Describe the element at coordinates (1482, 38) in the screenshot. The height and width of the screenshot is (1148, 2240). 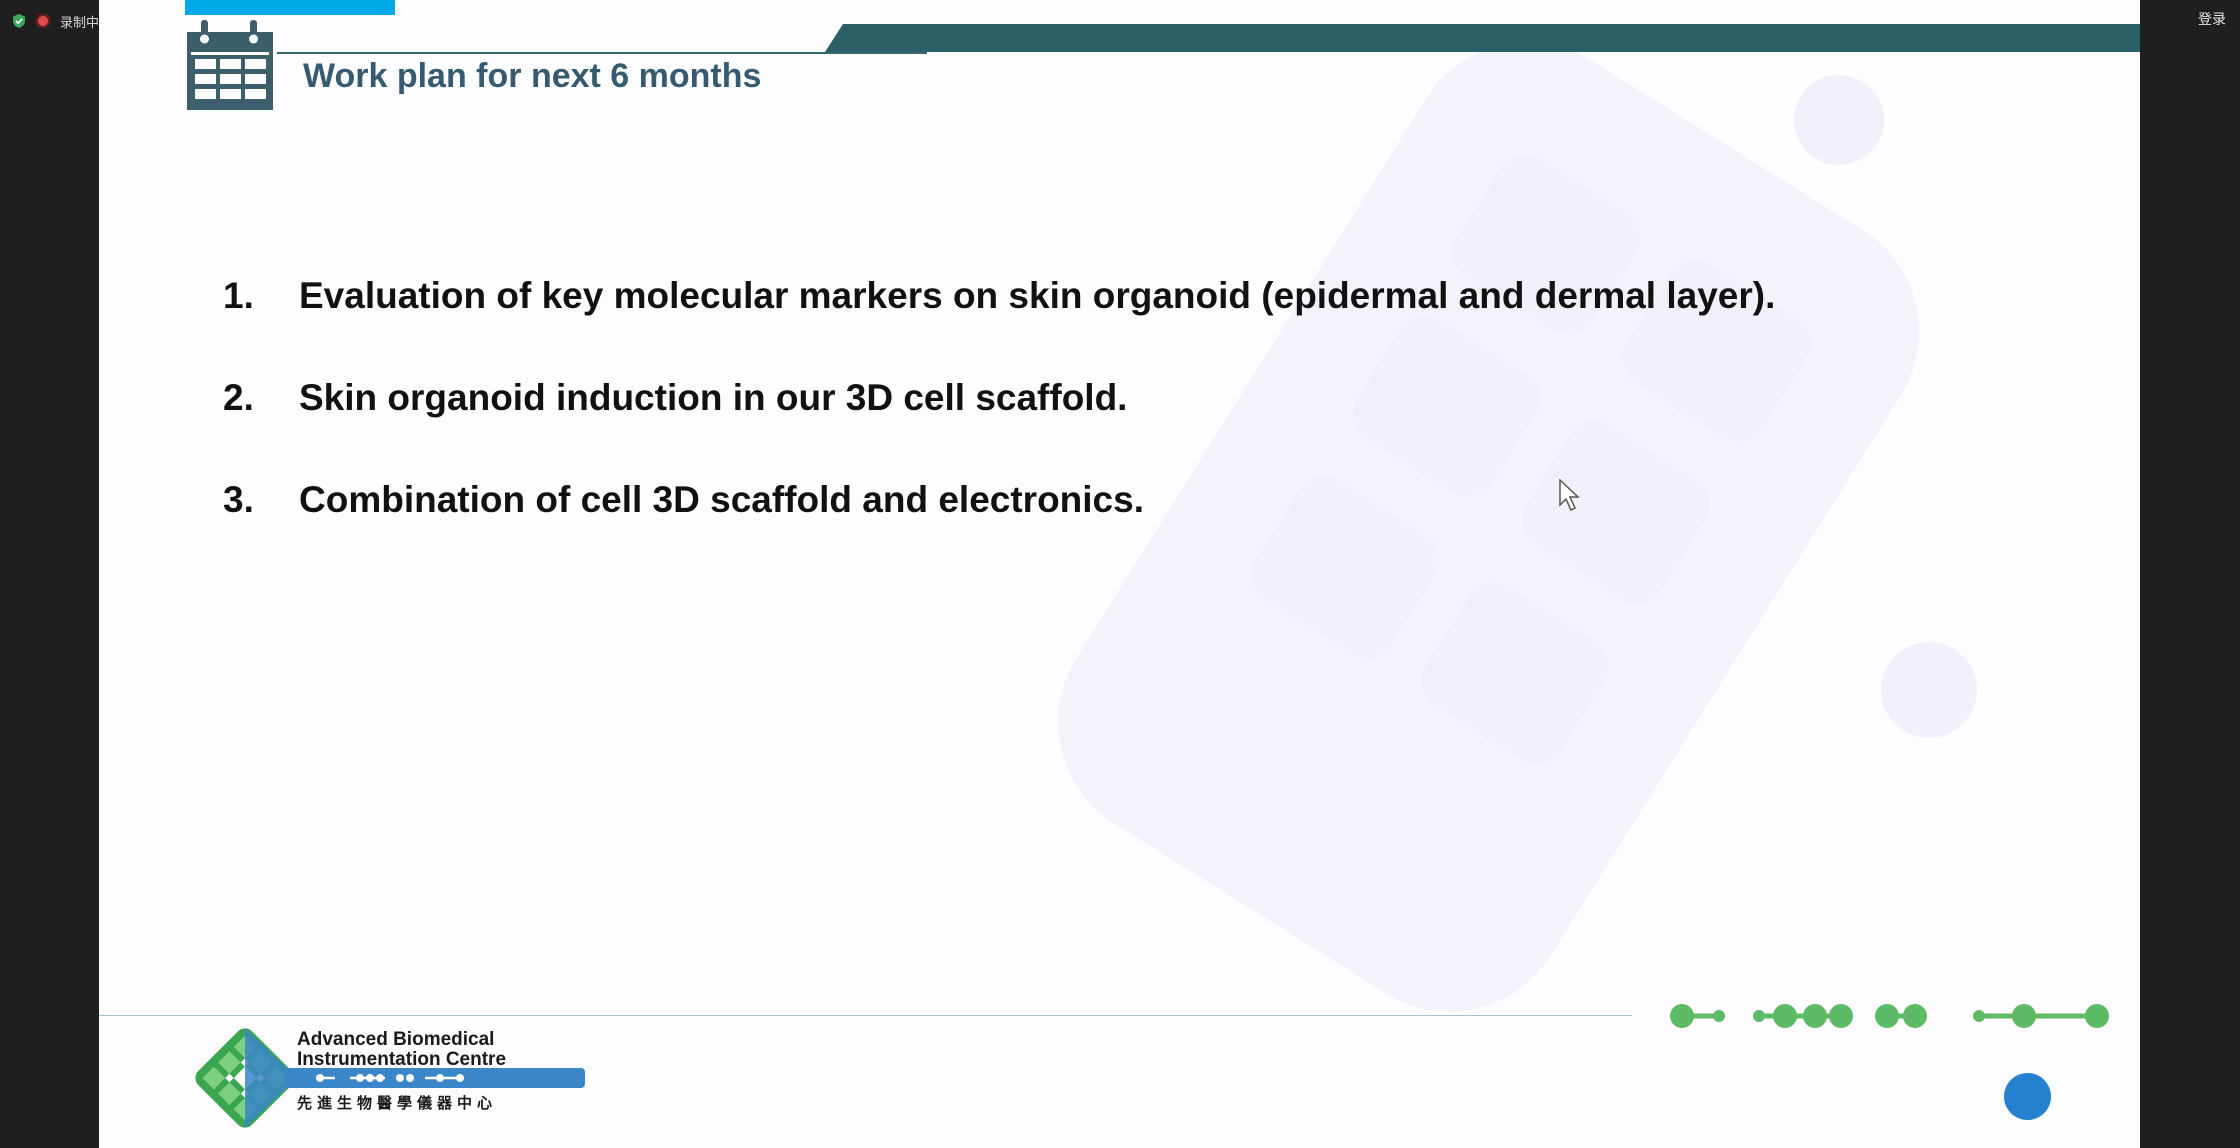
I see `header-band` at that location.